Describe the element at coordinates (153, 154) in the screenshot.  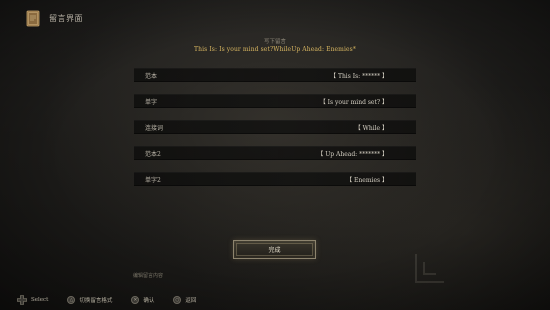
I see `row-label: 范本2` at that location.